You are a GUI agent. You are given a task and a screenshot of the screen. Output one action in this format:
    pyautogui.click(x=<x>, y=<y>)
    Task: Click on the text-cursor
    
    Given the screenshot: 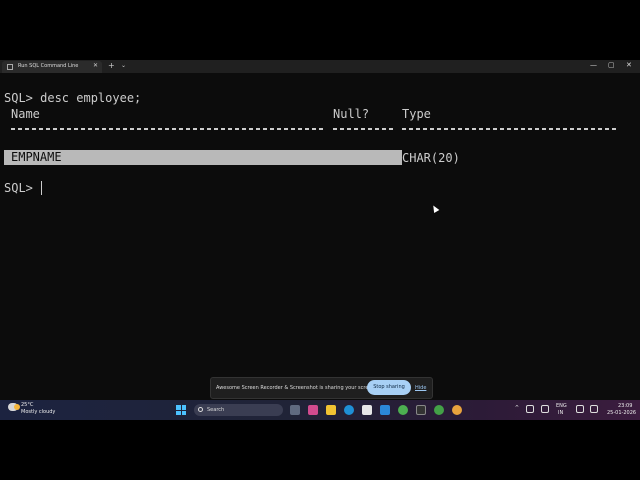 What is the action you would take?
    pyautogui.click(x=41, y=188)
    